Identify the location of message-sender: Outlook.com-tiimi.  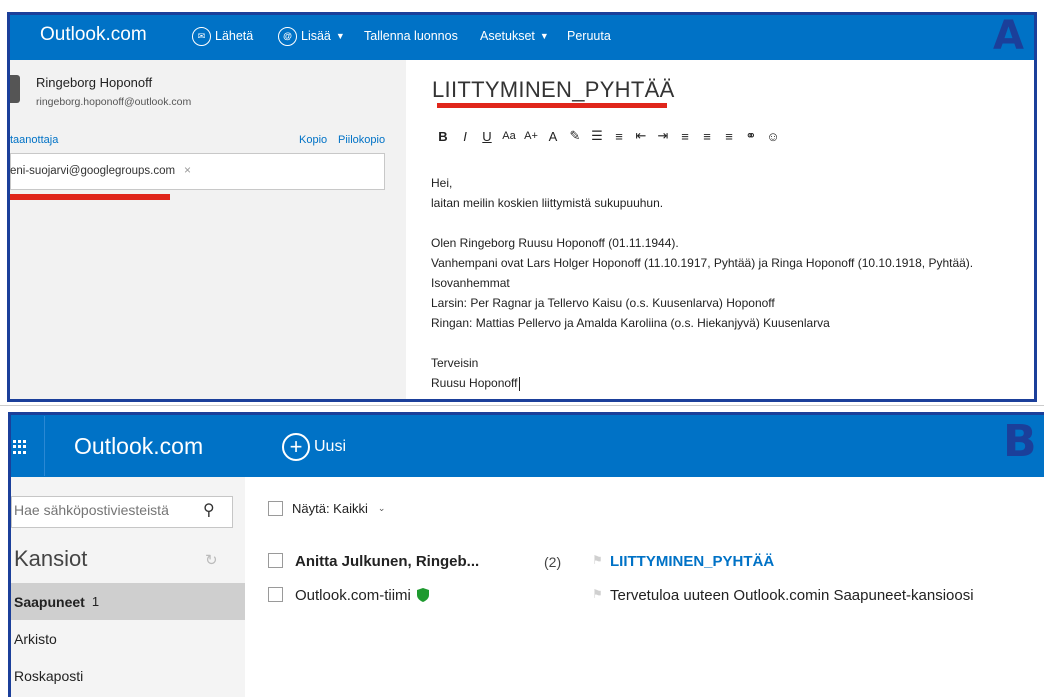
(362, 595).